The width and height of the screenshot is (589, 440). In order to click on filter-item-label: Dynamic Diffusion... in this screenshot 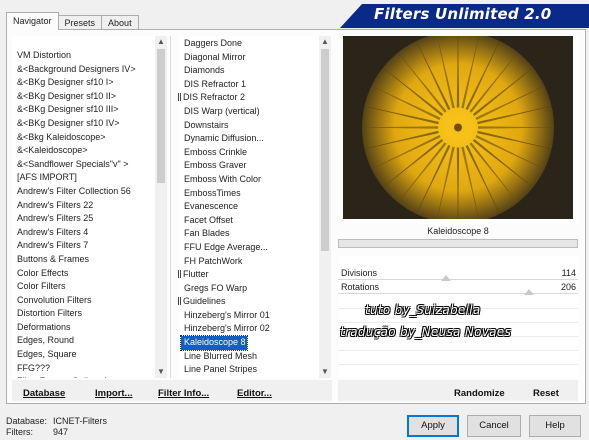, I will do `click(224, 138)`.